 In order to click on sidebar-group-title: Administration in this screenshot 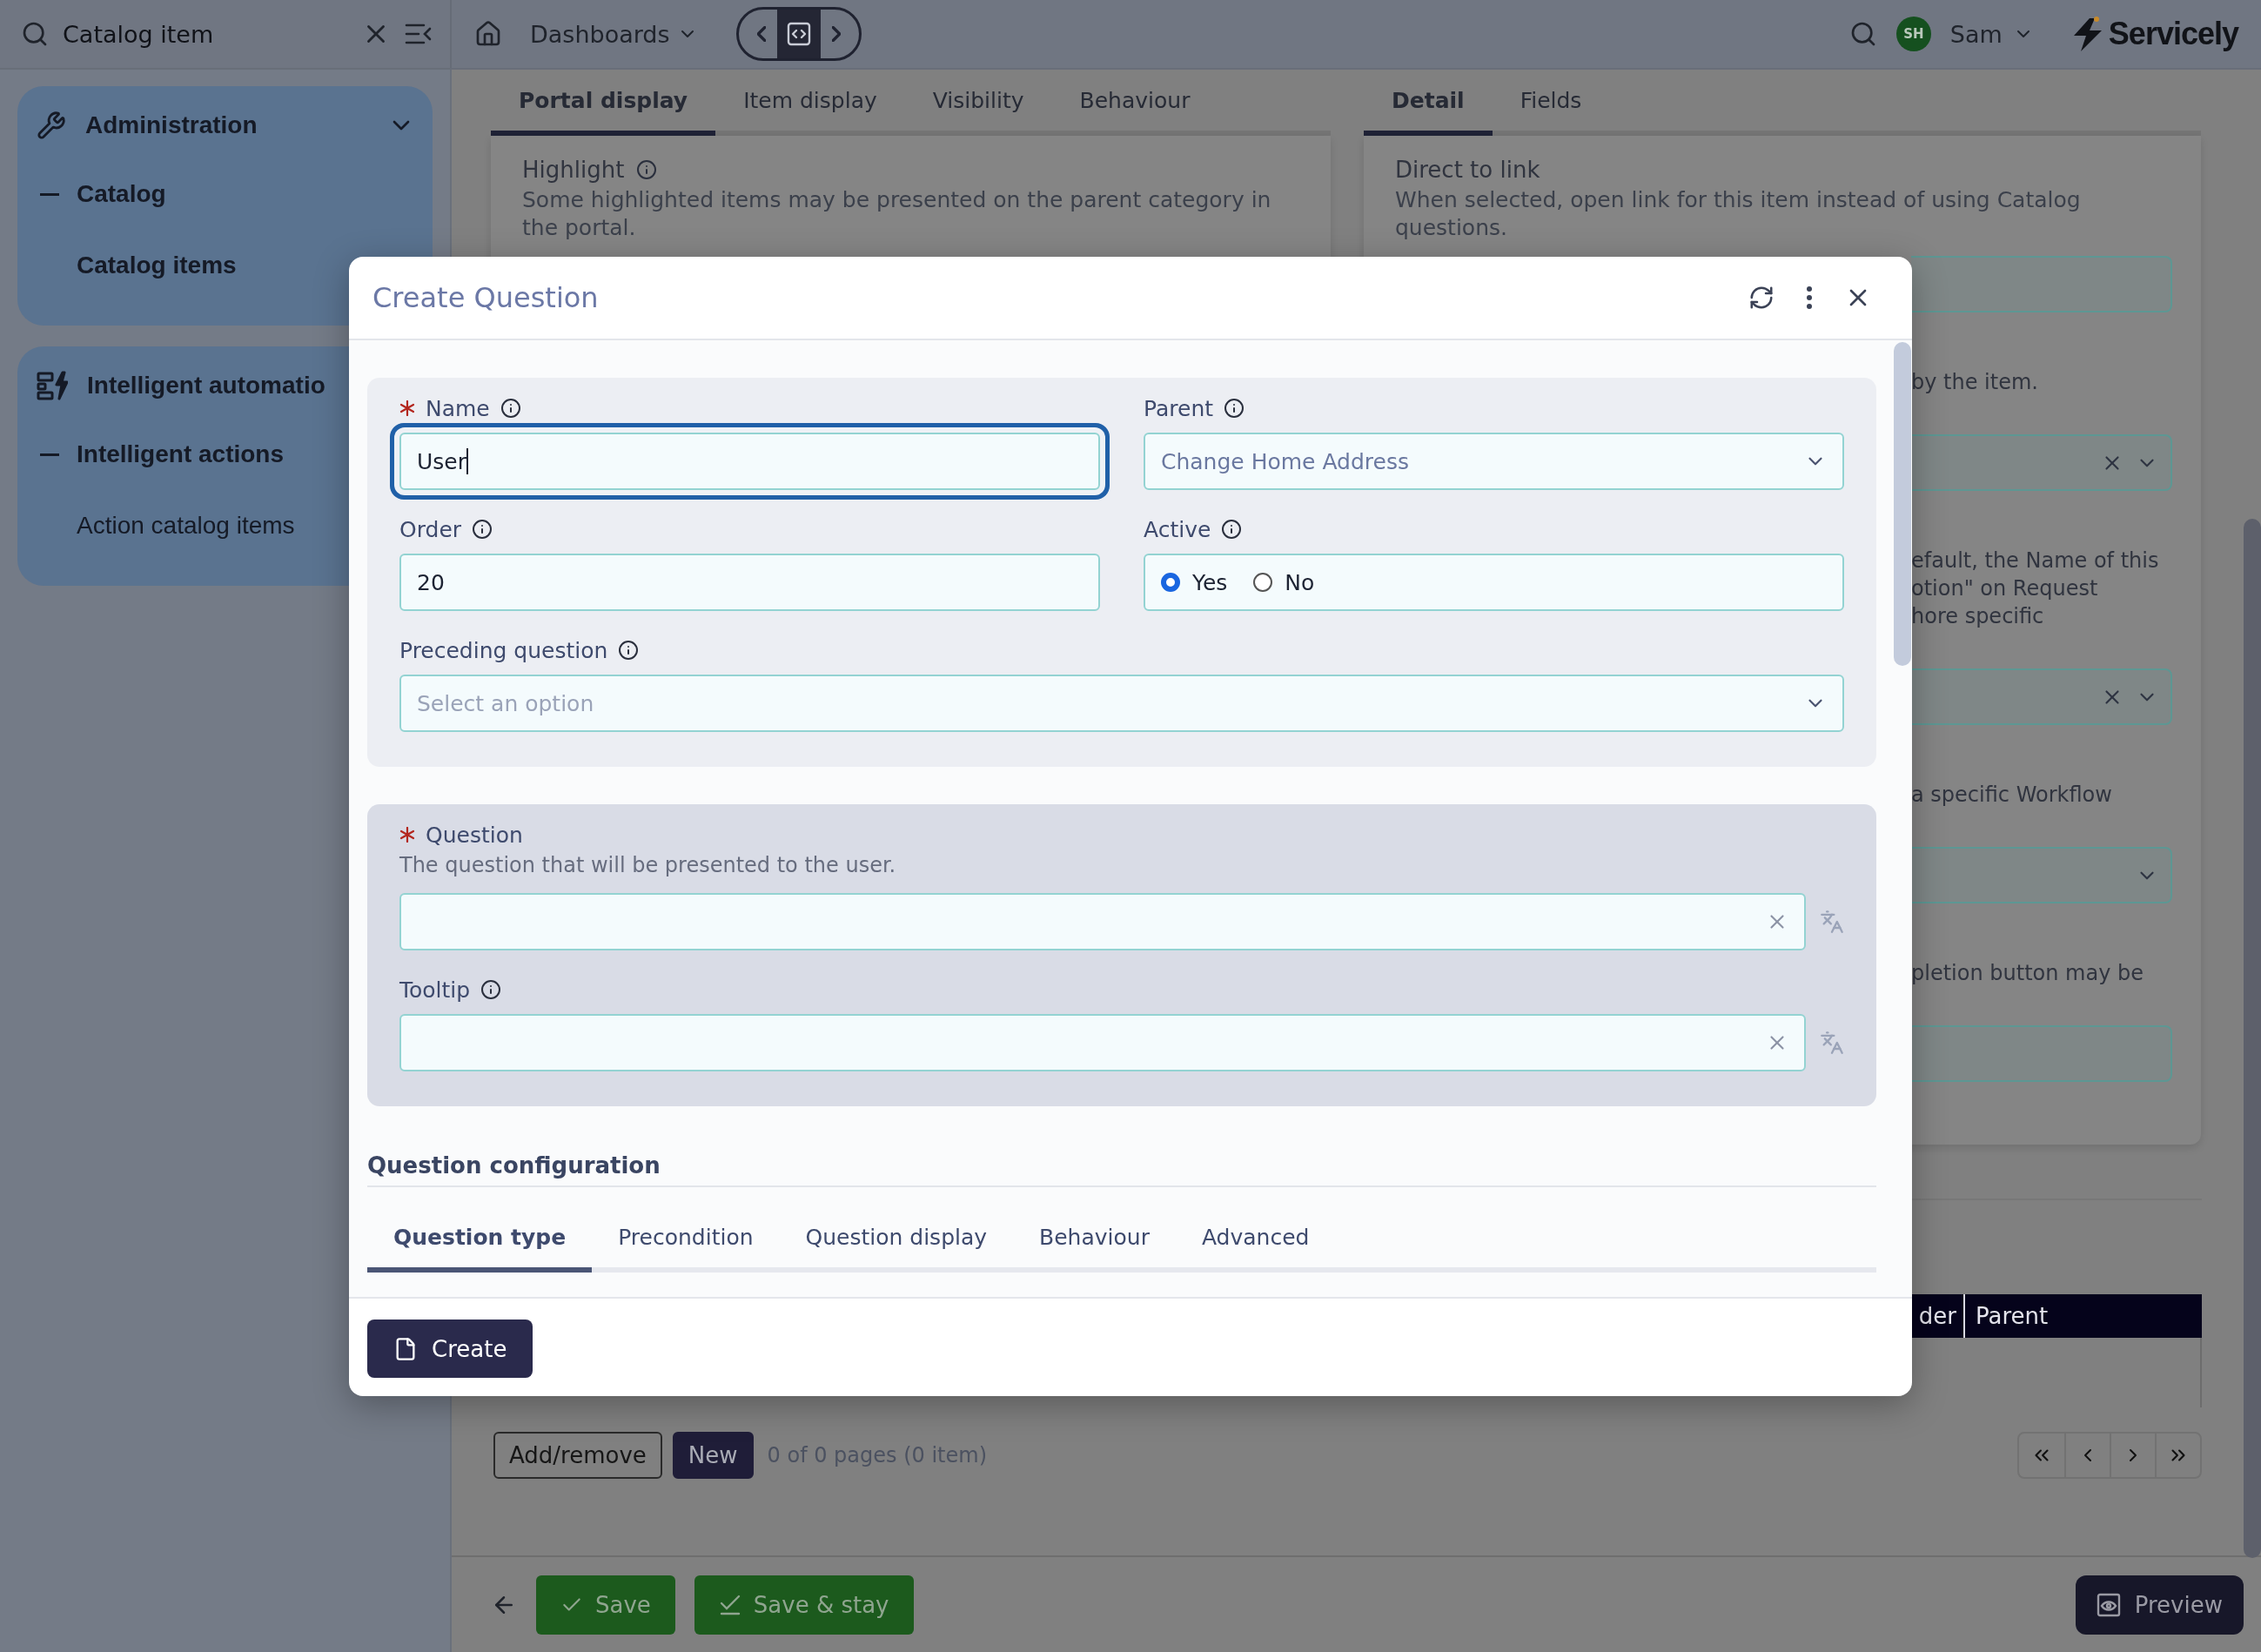, I will do `click(226, 125)`.